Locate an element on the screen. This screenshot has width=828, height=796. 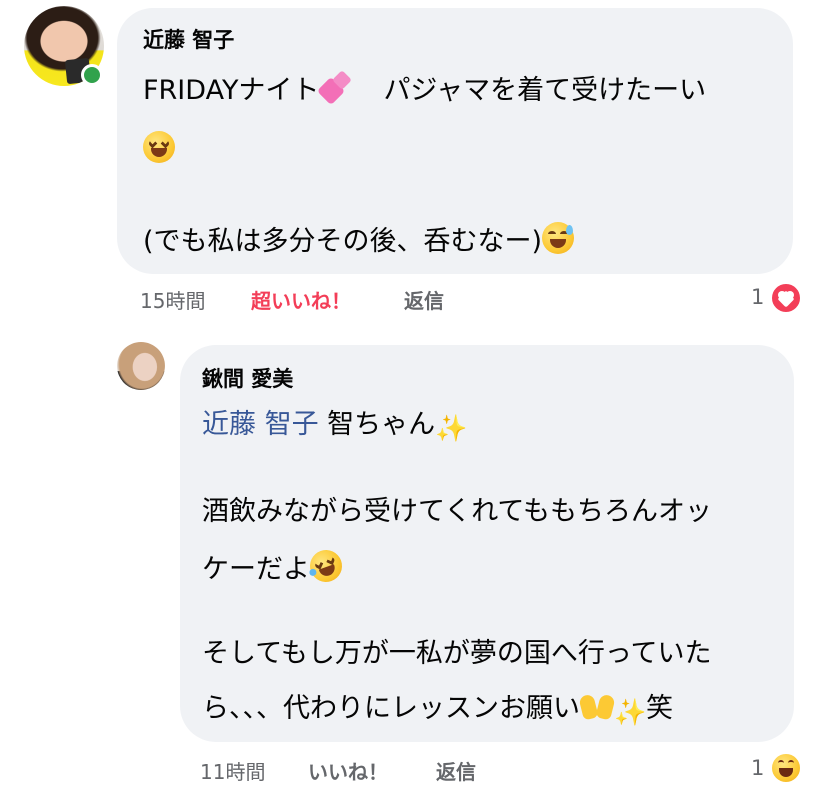
comment-timestamp: 11時間 is located at coordinates (232, 770).